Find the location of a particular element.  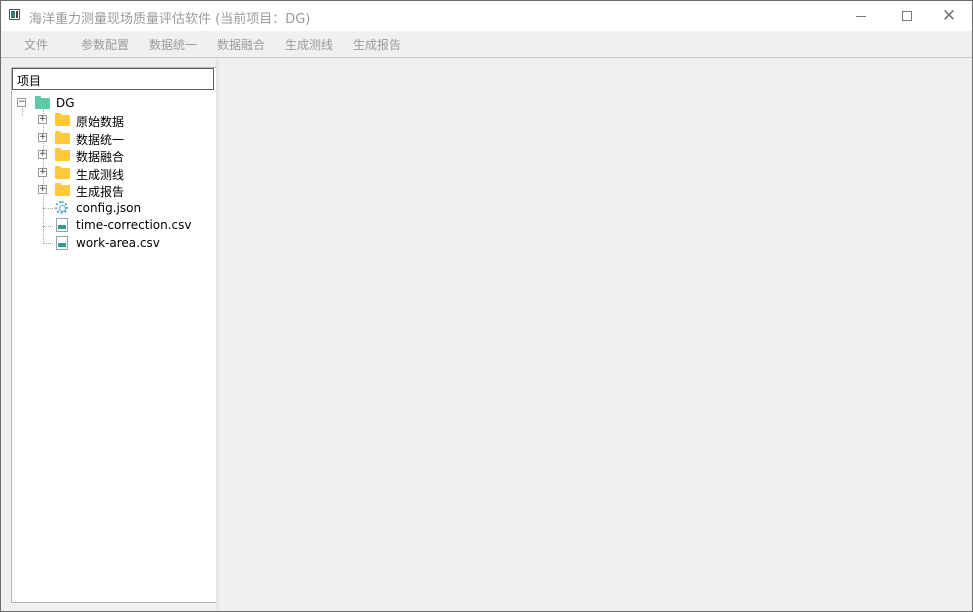

collapse-icon: − is located at coordinates (21, 102).